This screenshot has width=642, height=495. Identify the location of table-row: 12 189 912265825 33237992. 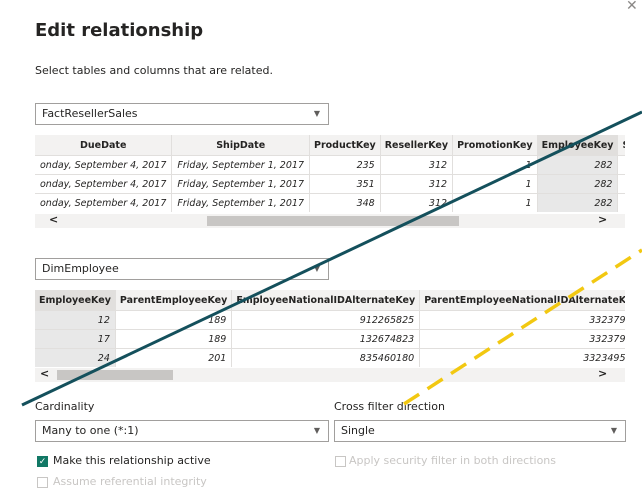
(330, 320).